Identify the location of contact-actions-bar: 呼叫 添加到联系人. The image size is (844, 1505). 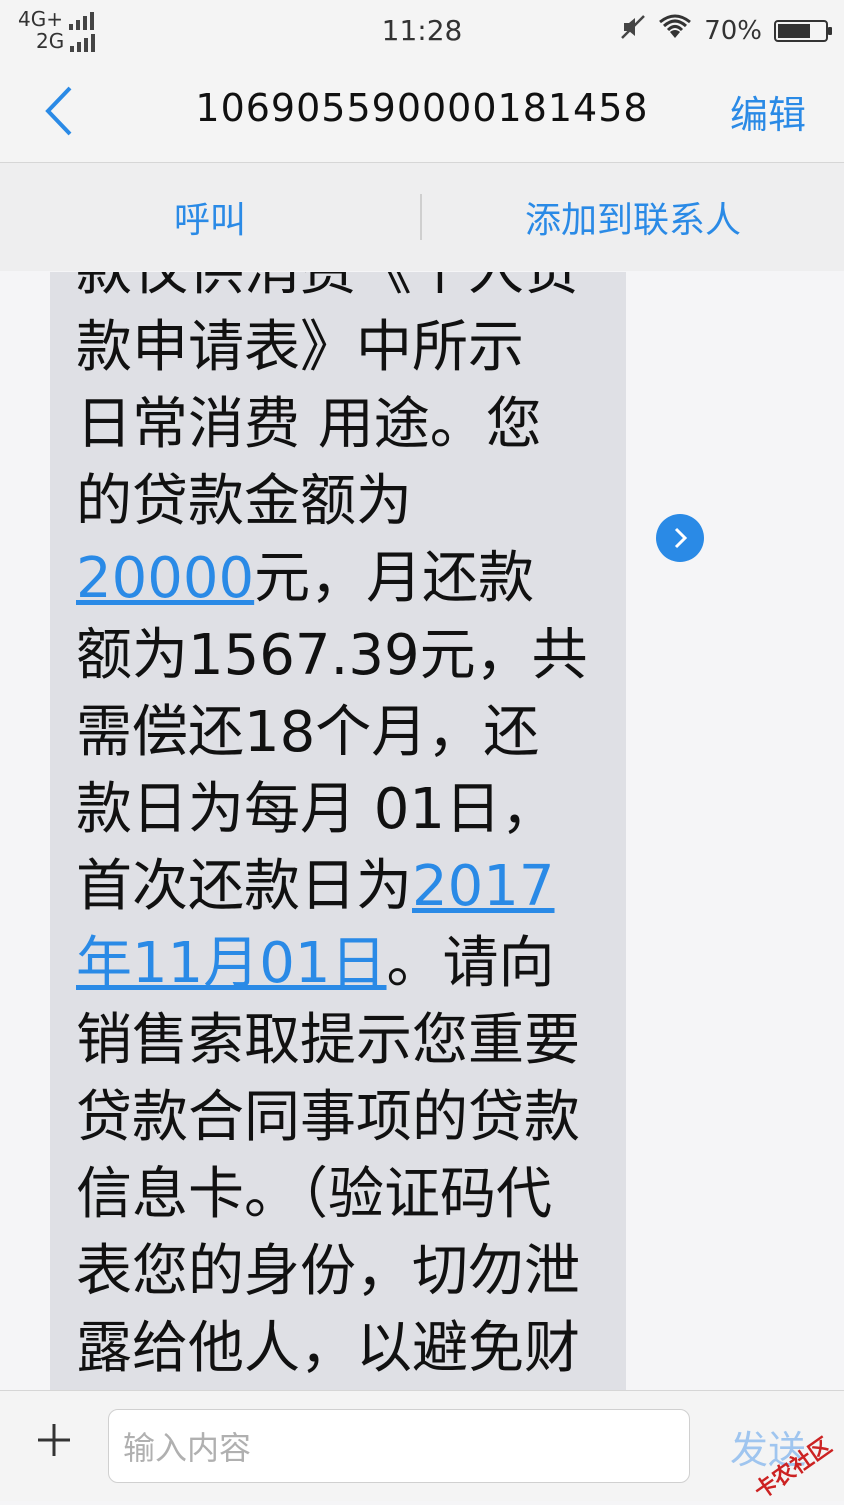
(422, 217).